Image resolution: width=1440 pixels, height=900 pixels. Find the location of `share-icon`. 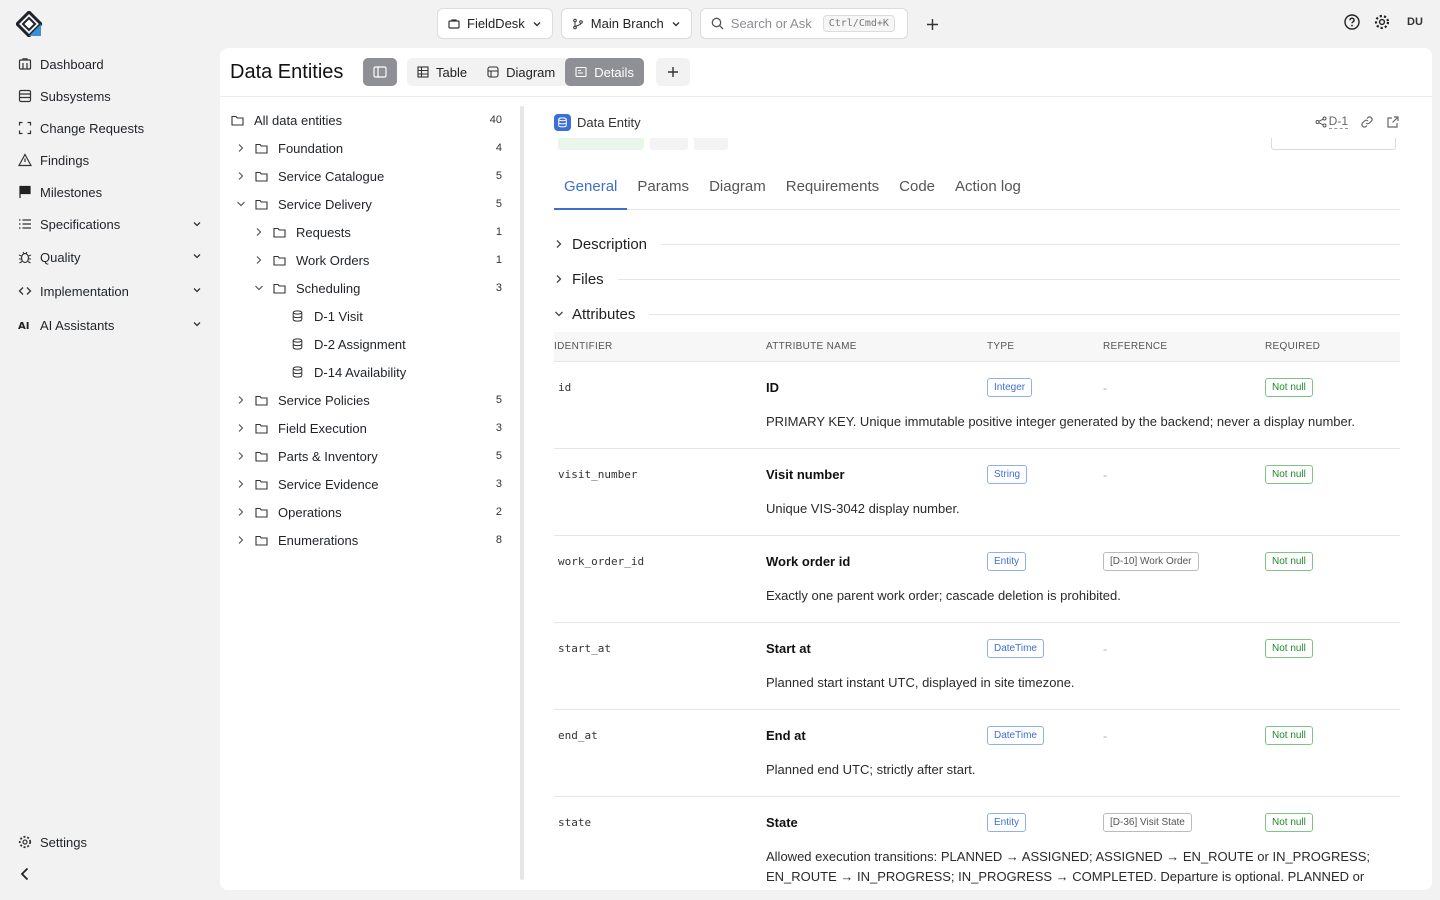

share-icon is located at coordinates (1321, 122).